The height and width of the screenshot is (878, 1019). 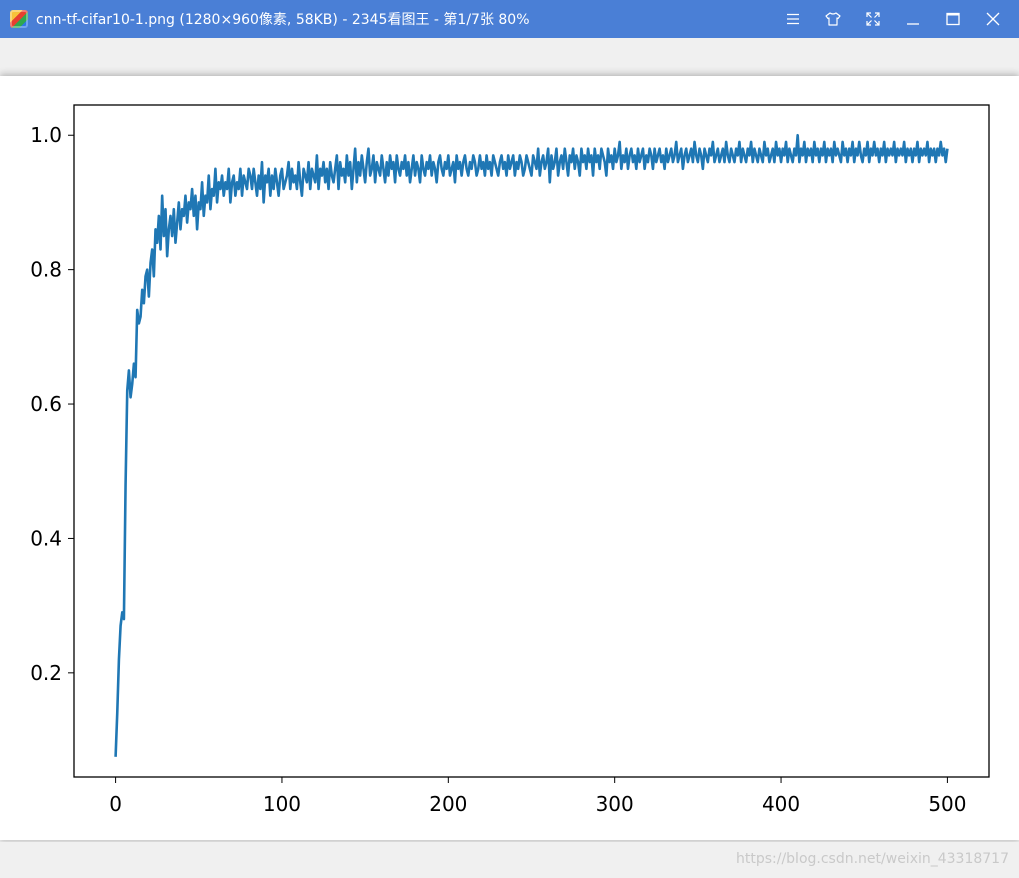 I want to click on y-axis: 0.2 0.4 0.6 0.8 1.0, so click(x=52, y=404).